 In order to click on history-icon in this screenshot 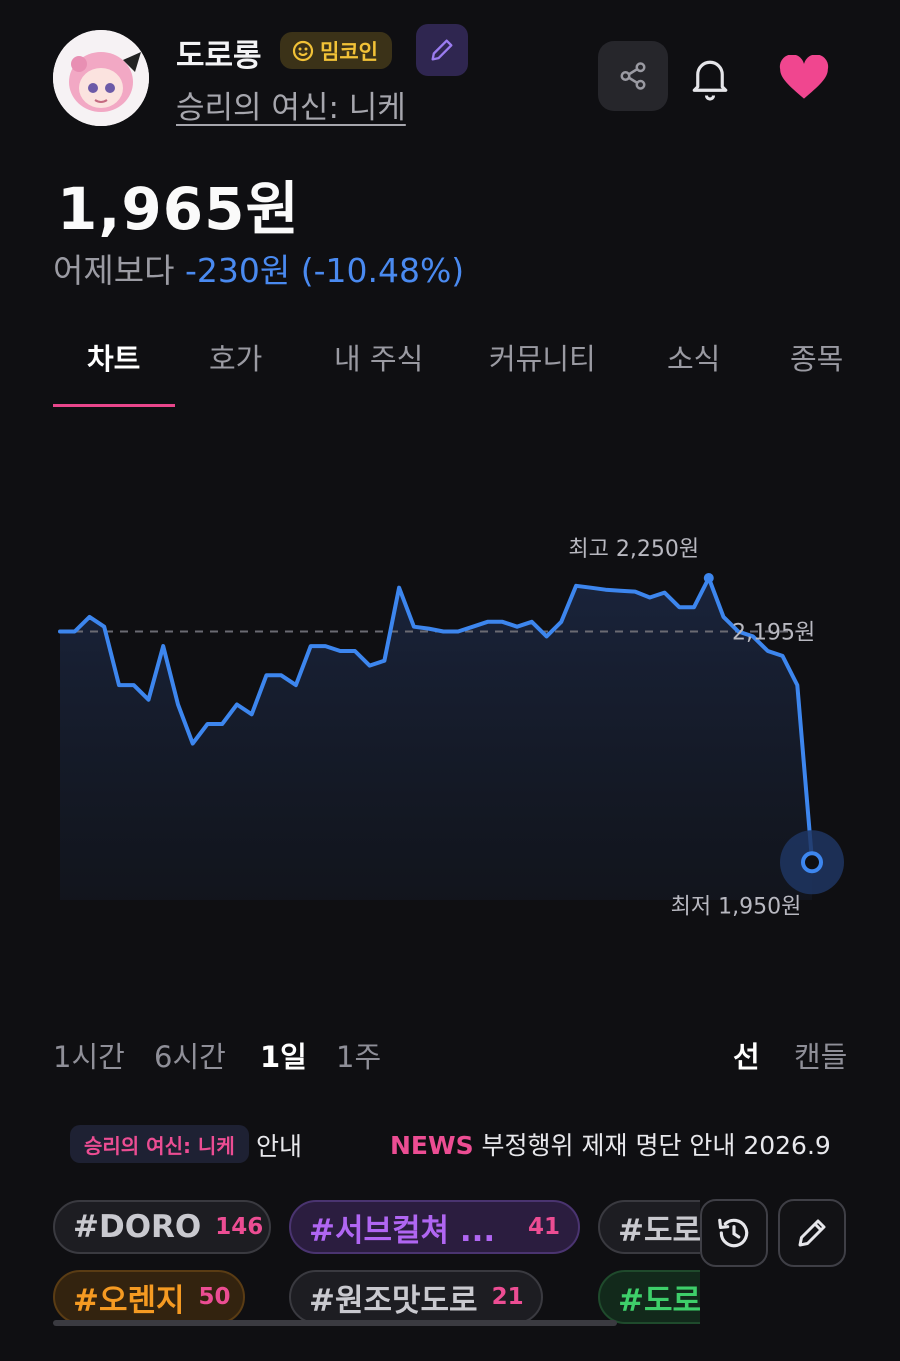, I will do `click(733, 1233)`.